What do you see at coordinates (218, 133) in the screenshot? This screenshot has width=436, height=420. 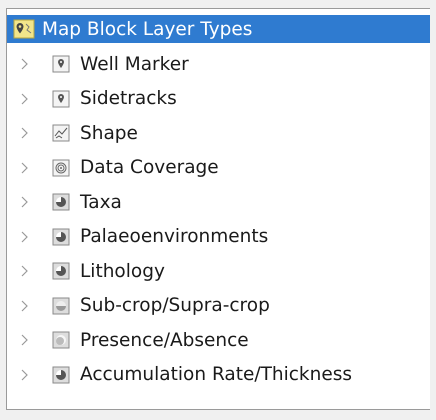 I see `tree-item: Shape` at bounding box center [218, 133].